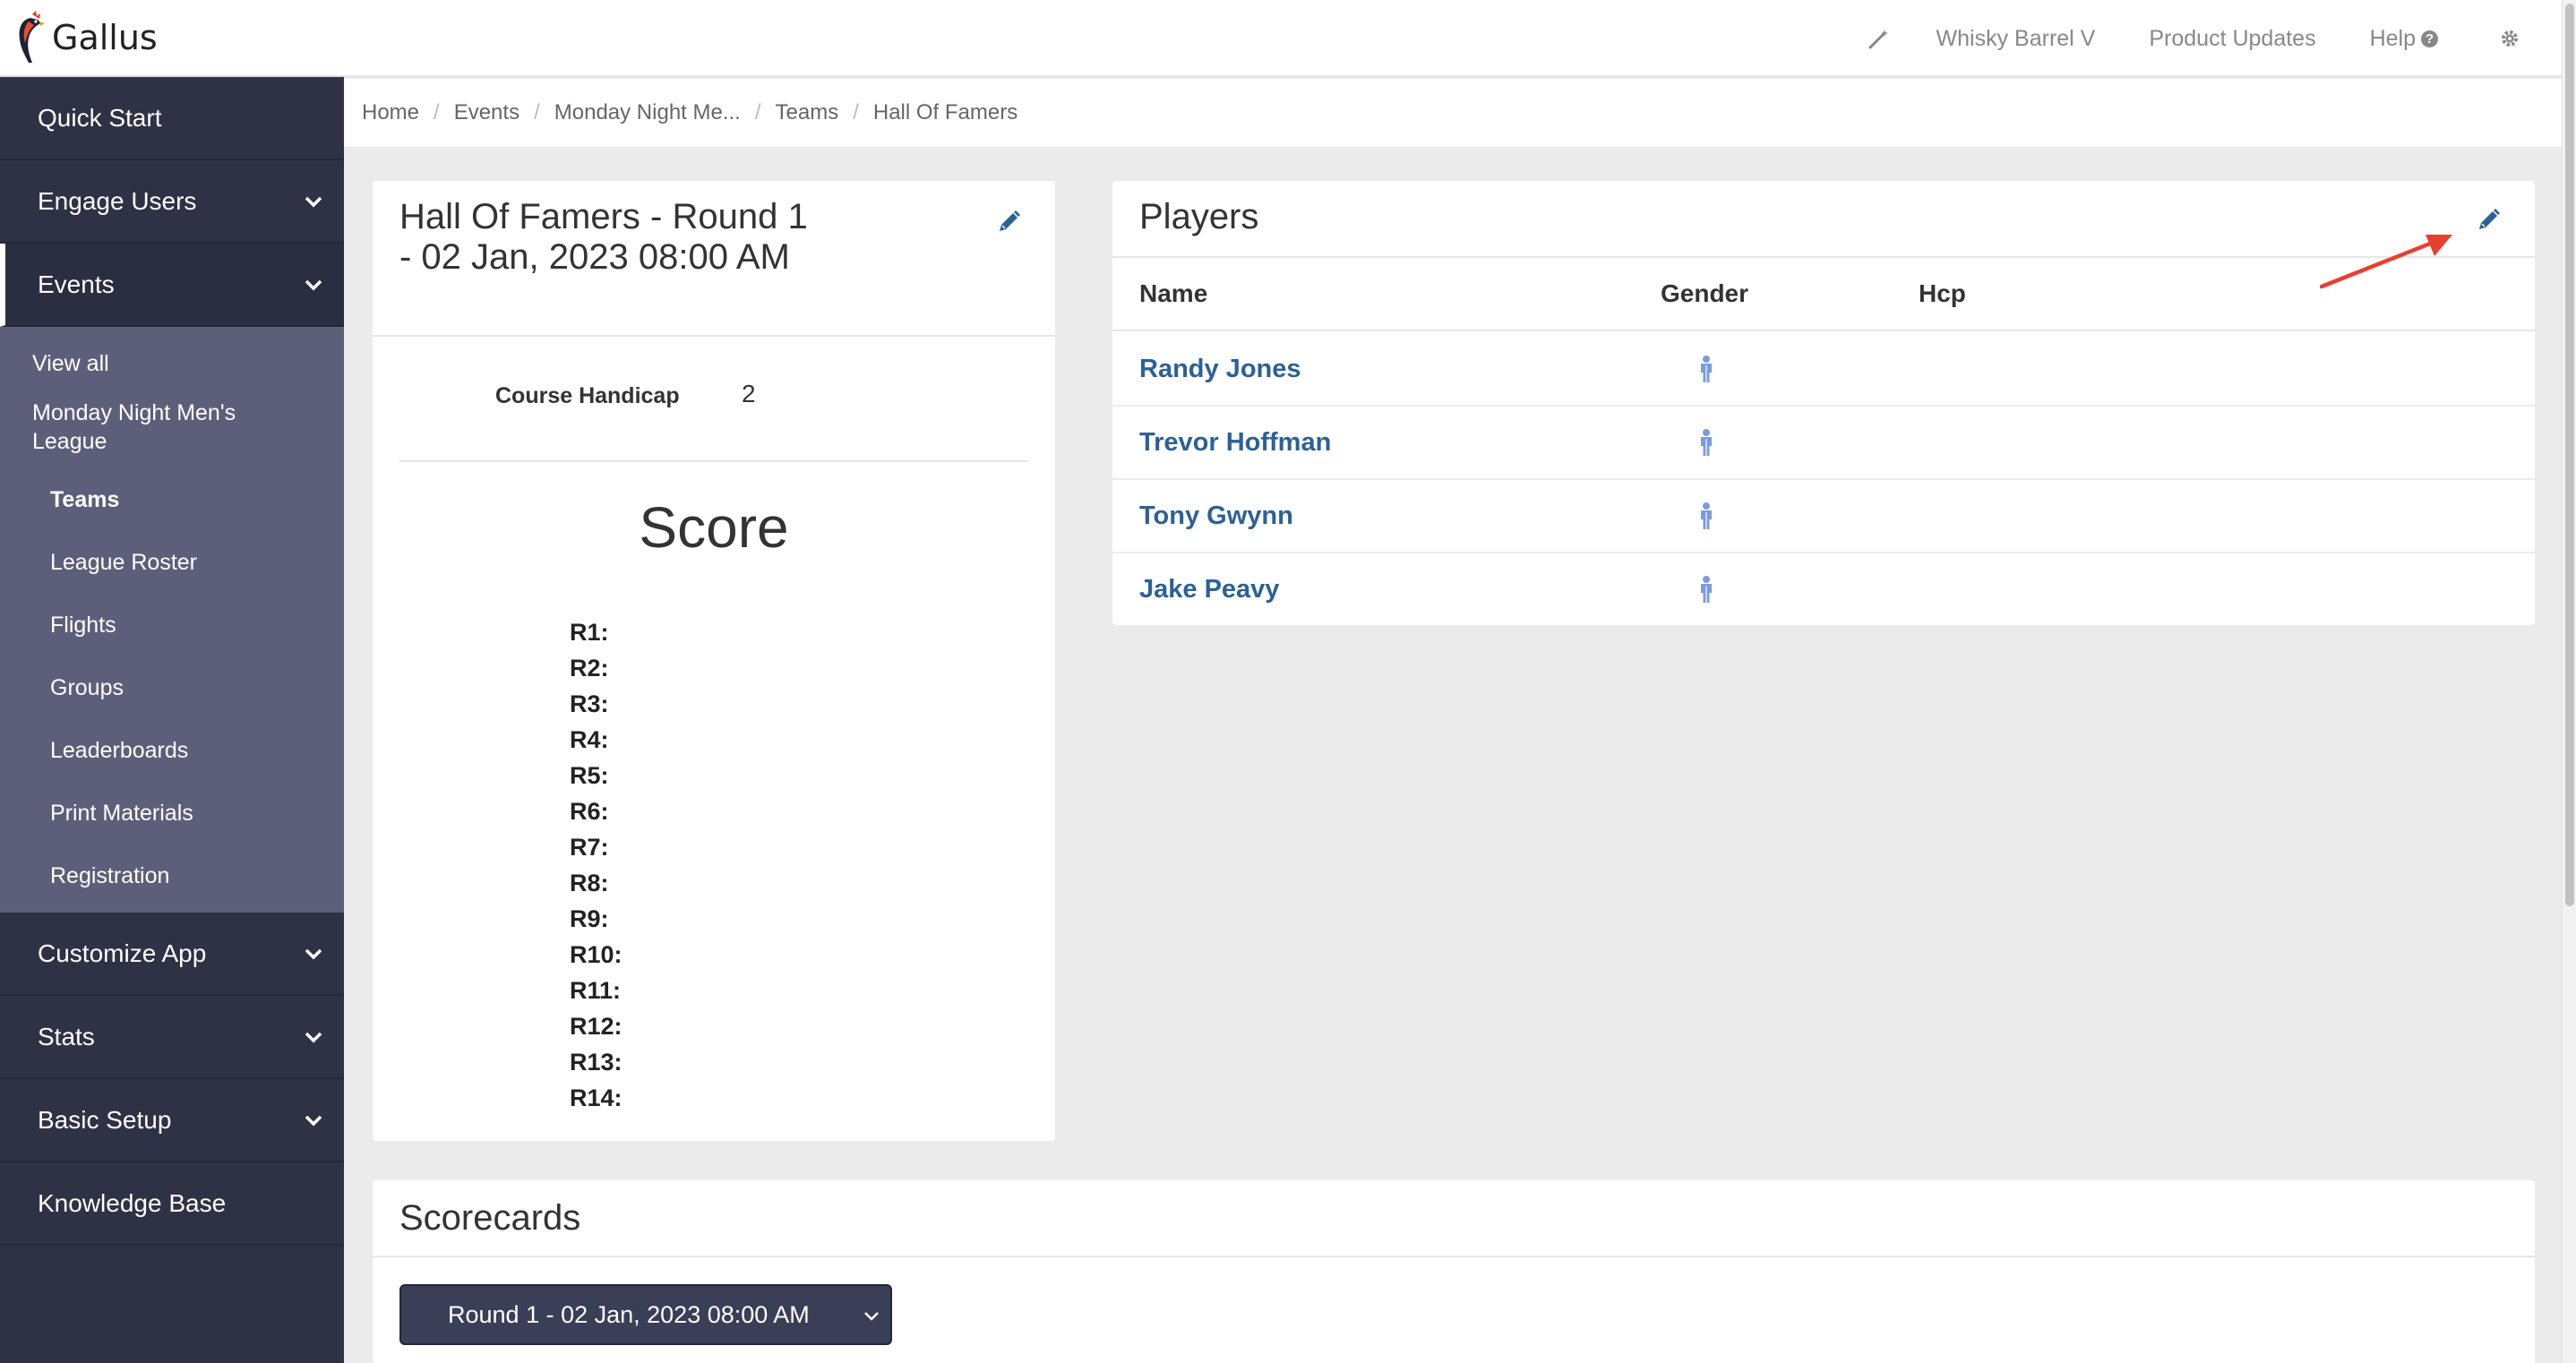 The image size is (2576, 1363). I want to click on sidebar-item-teams: Teams, so click(172, 499).